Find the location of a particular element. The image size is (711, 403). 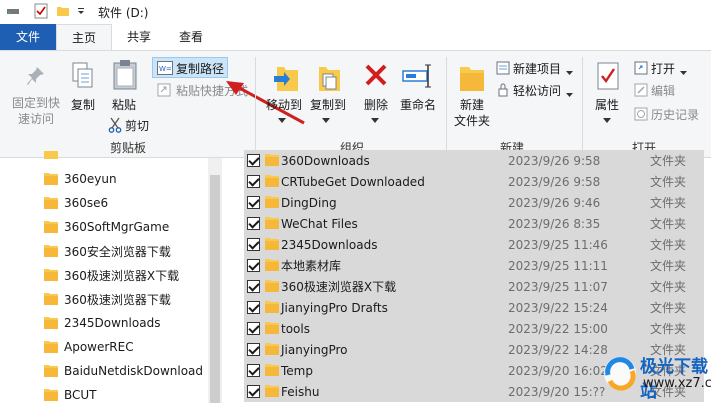

file-name: 本地素材库 is located at coordinates (311, 266).